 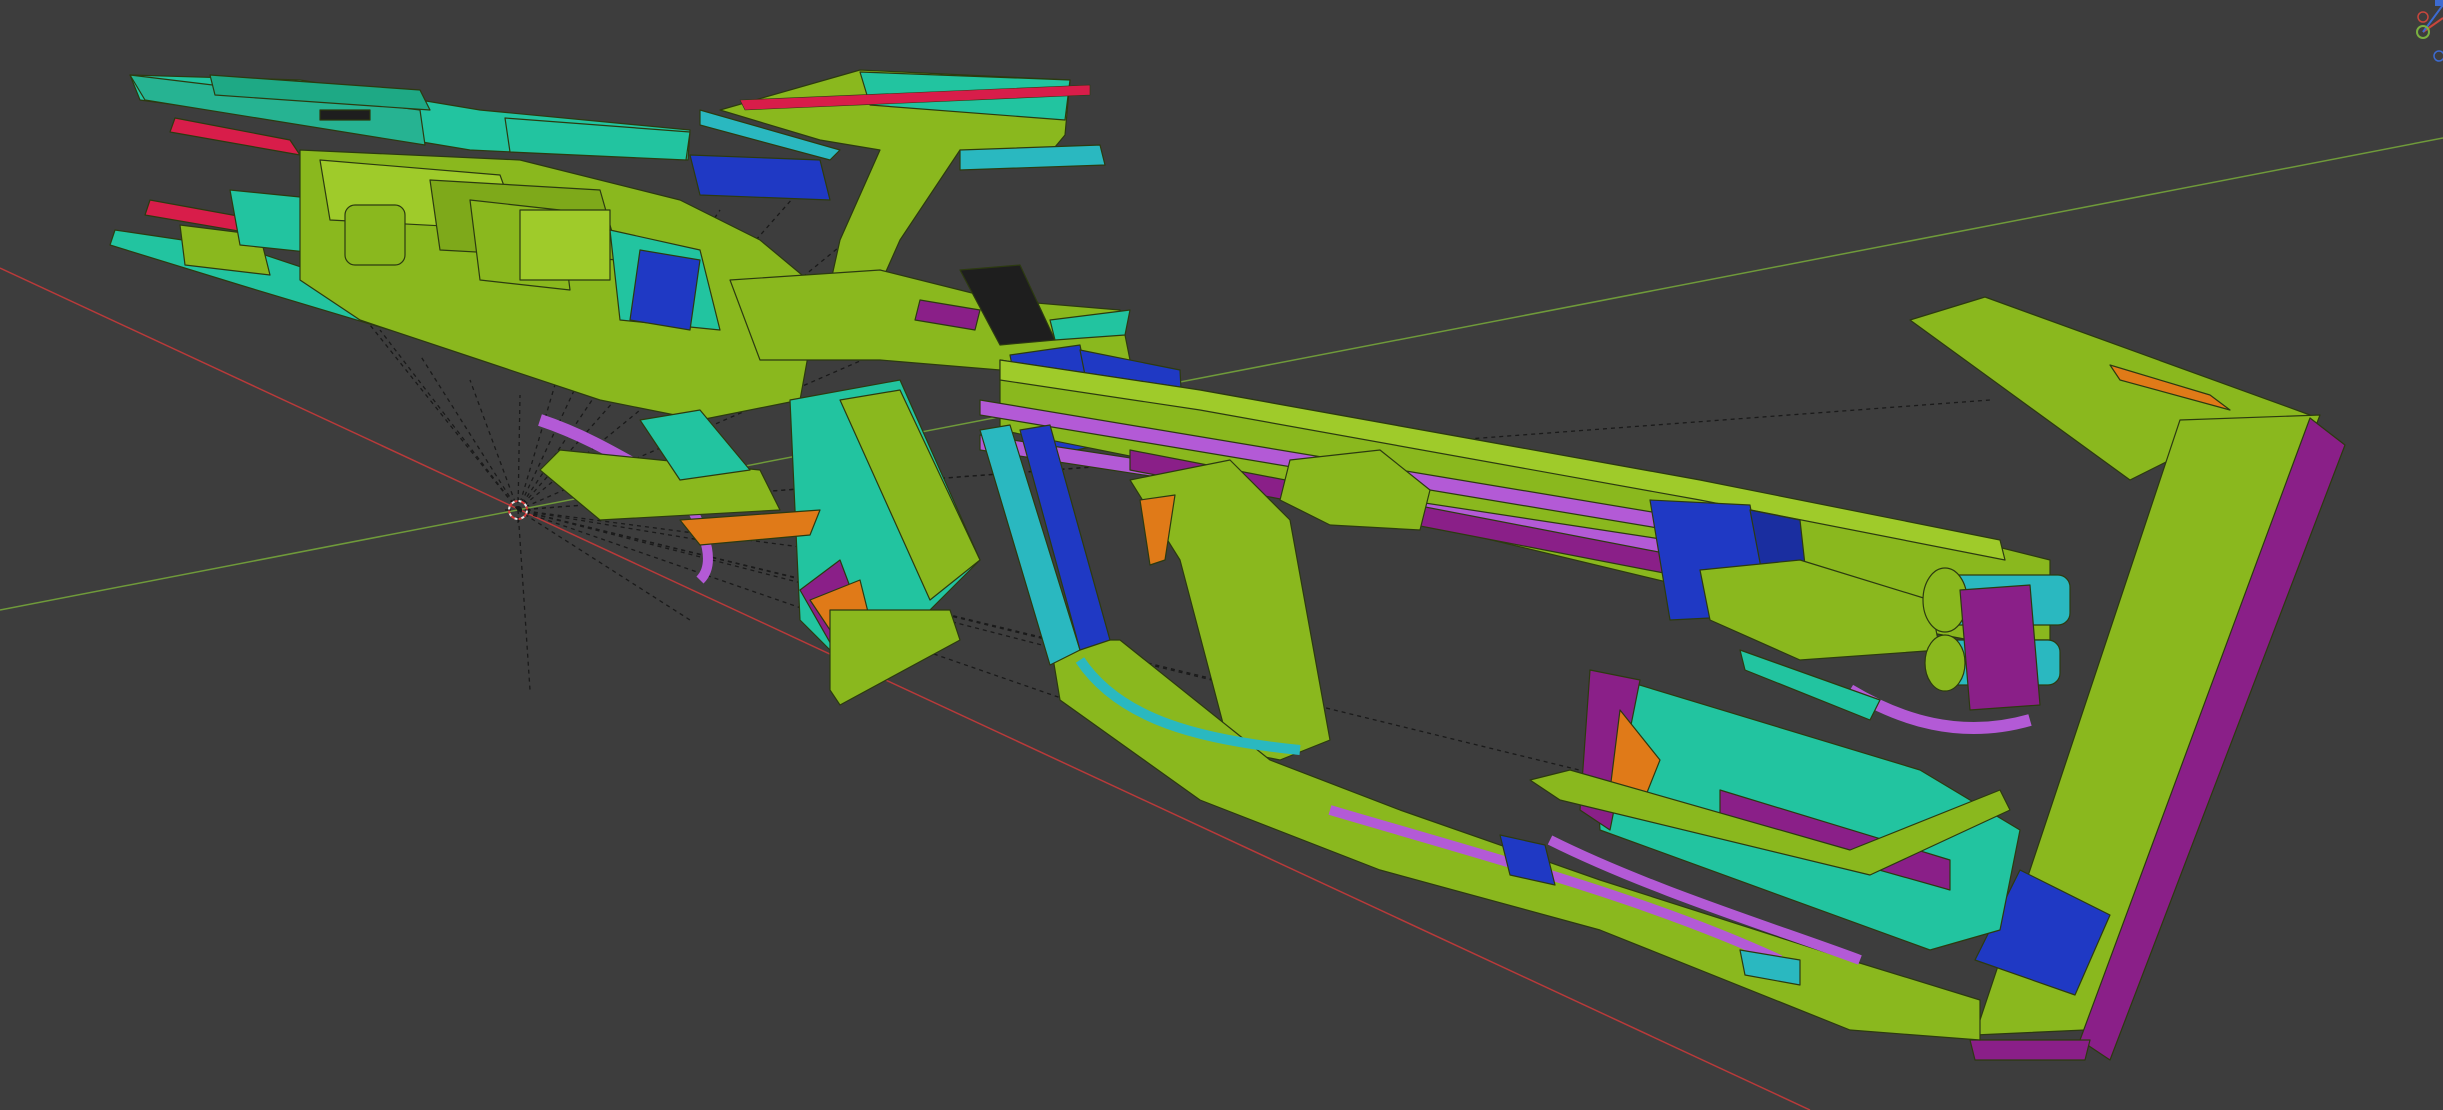 What do you see at coordinates (2413, 35) in the screenshot?
I see `navigation-gizmo` at bounding box center [2413, 35].